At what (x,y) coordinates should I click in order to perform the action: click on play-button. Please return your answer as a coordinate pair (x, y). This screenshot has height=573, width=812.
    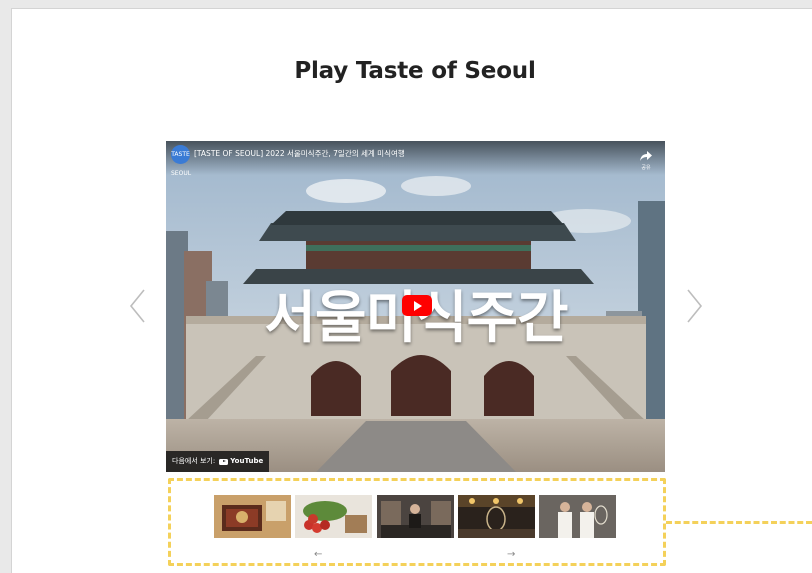
    Looking at the image, I should click on (417, 305).